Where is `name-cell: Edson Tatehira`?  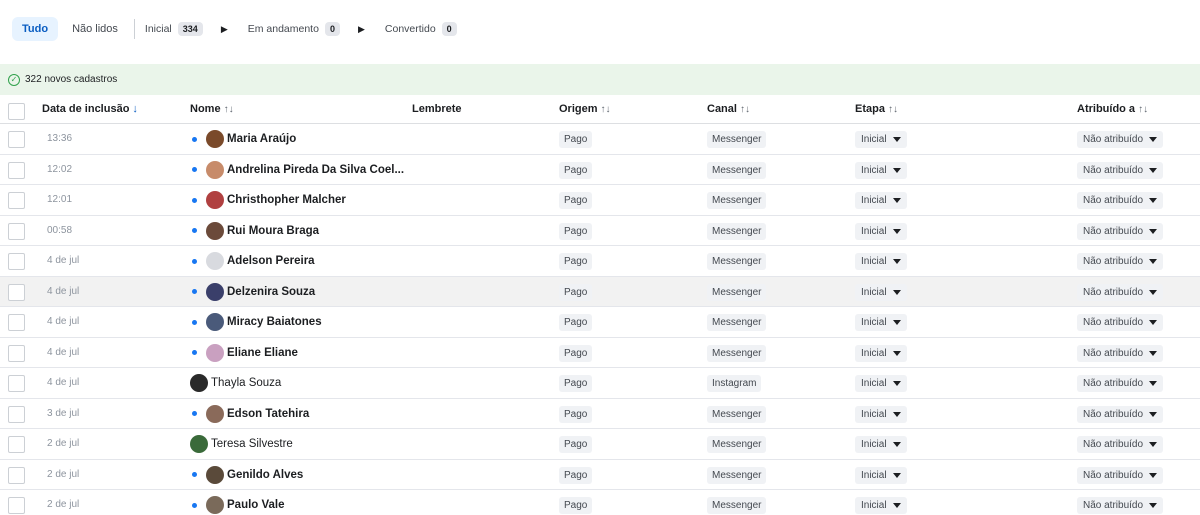
name-cell: Edson Tatehira is located at coordinates (249, 413).